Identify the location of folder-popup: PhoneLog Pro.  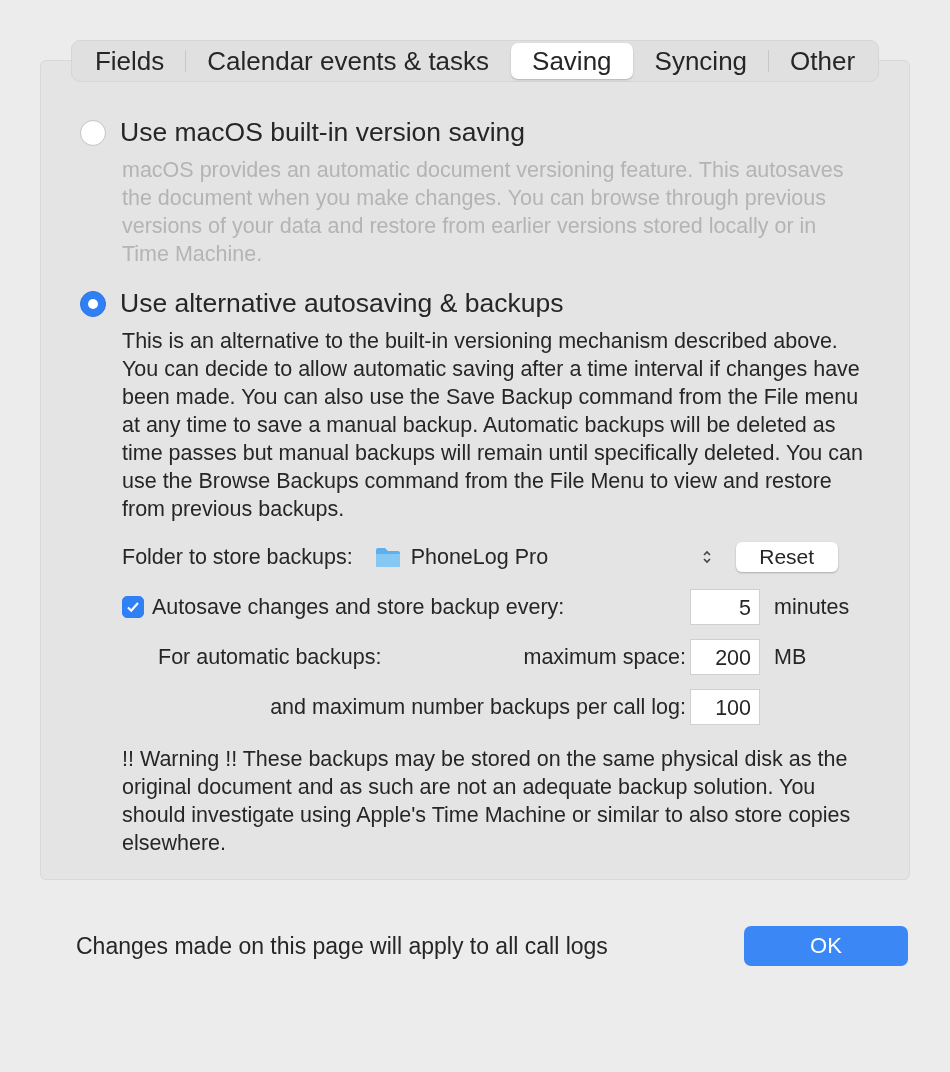
(547, 557).